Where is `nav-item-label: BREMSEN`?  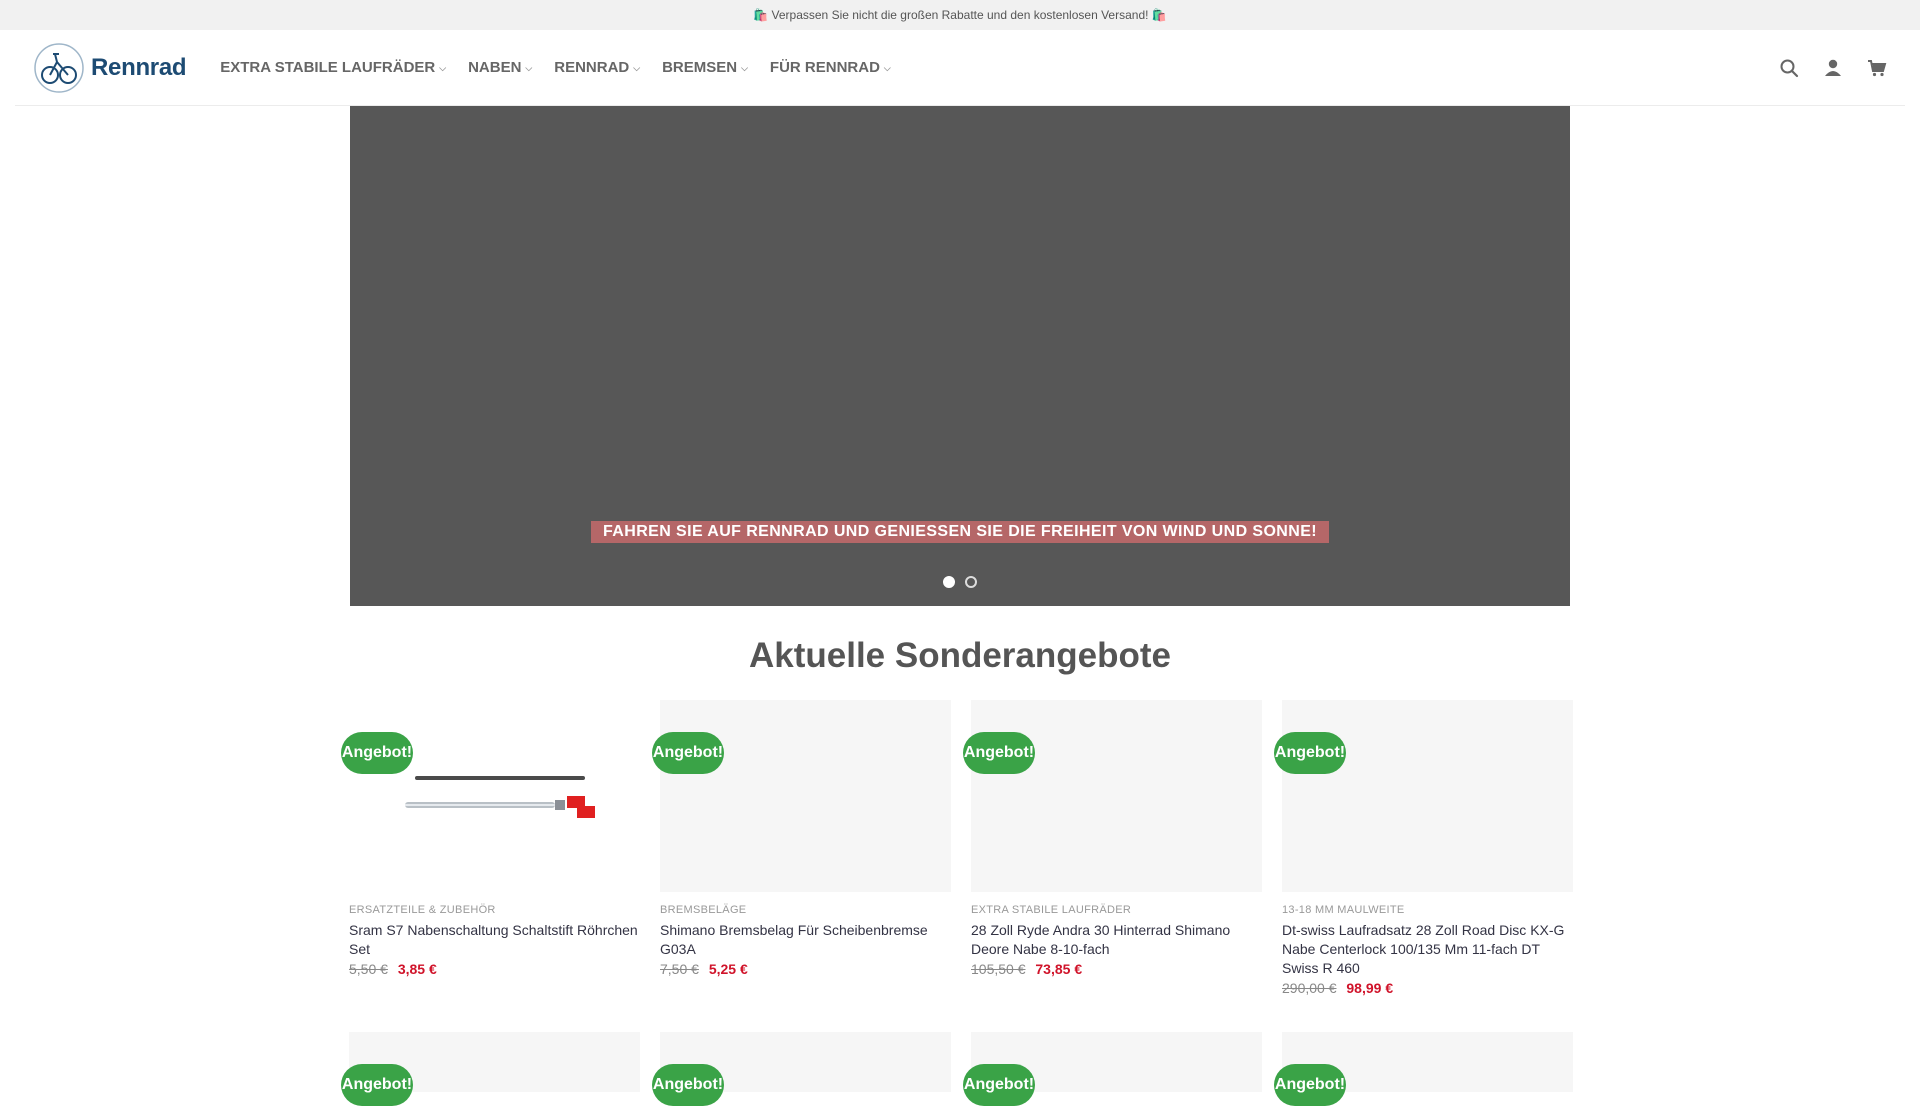
nav-item-label: BREMSEN is located at coordinates (700, 67).